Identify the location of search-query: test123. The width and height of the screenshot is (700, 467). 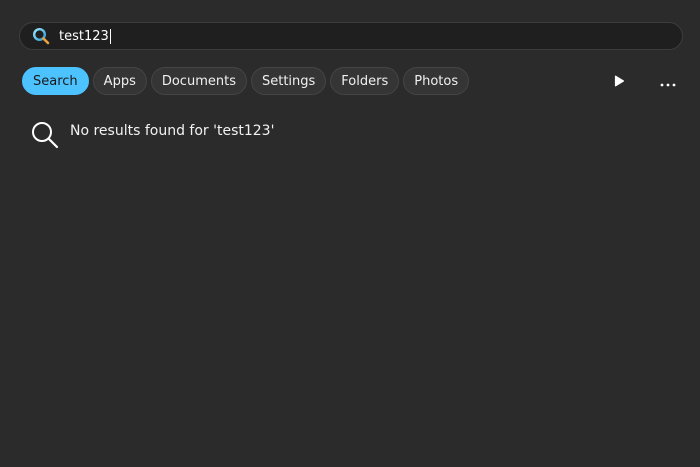
(85, 36).